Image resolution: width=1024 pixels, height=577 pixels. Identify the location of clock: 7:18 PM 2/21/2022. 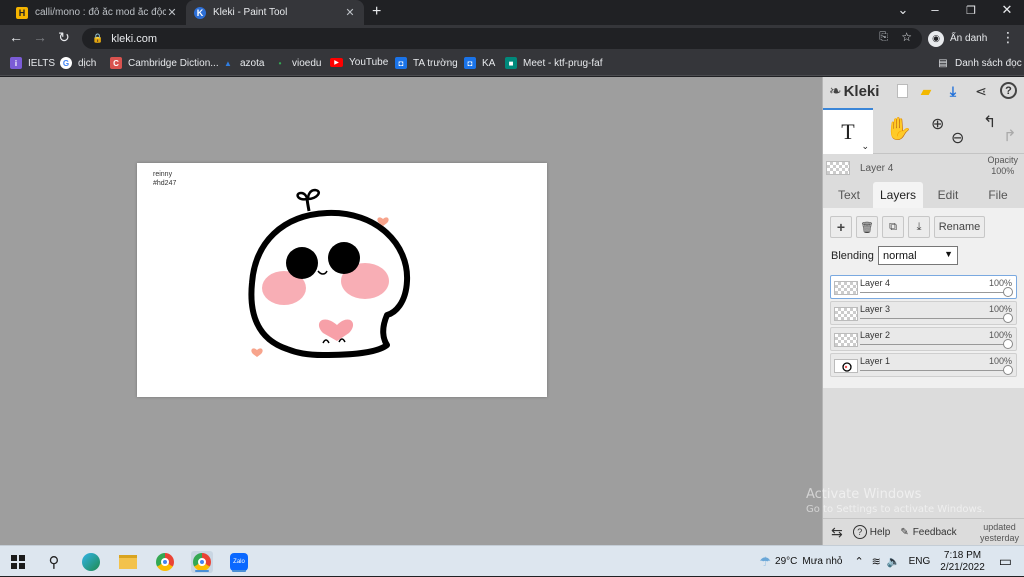
(962, 562).